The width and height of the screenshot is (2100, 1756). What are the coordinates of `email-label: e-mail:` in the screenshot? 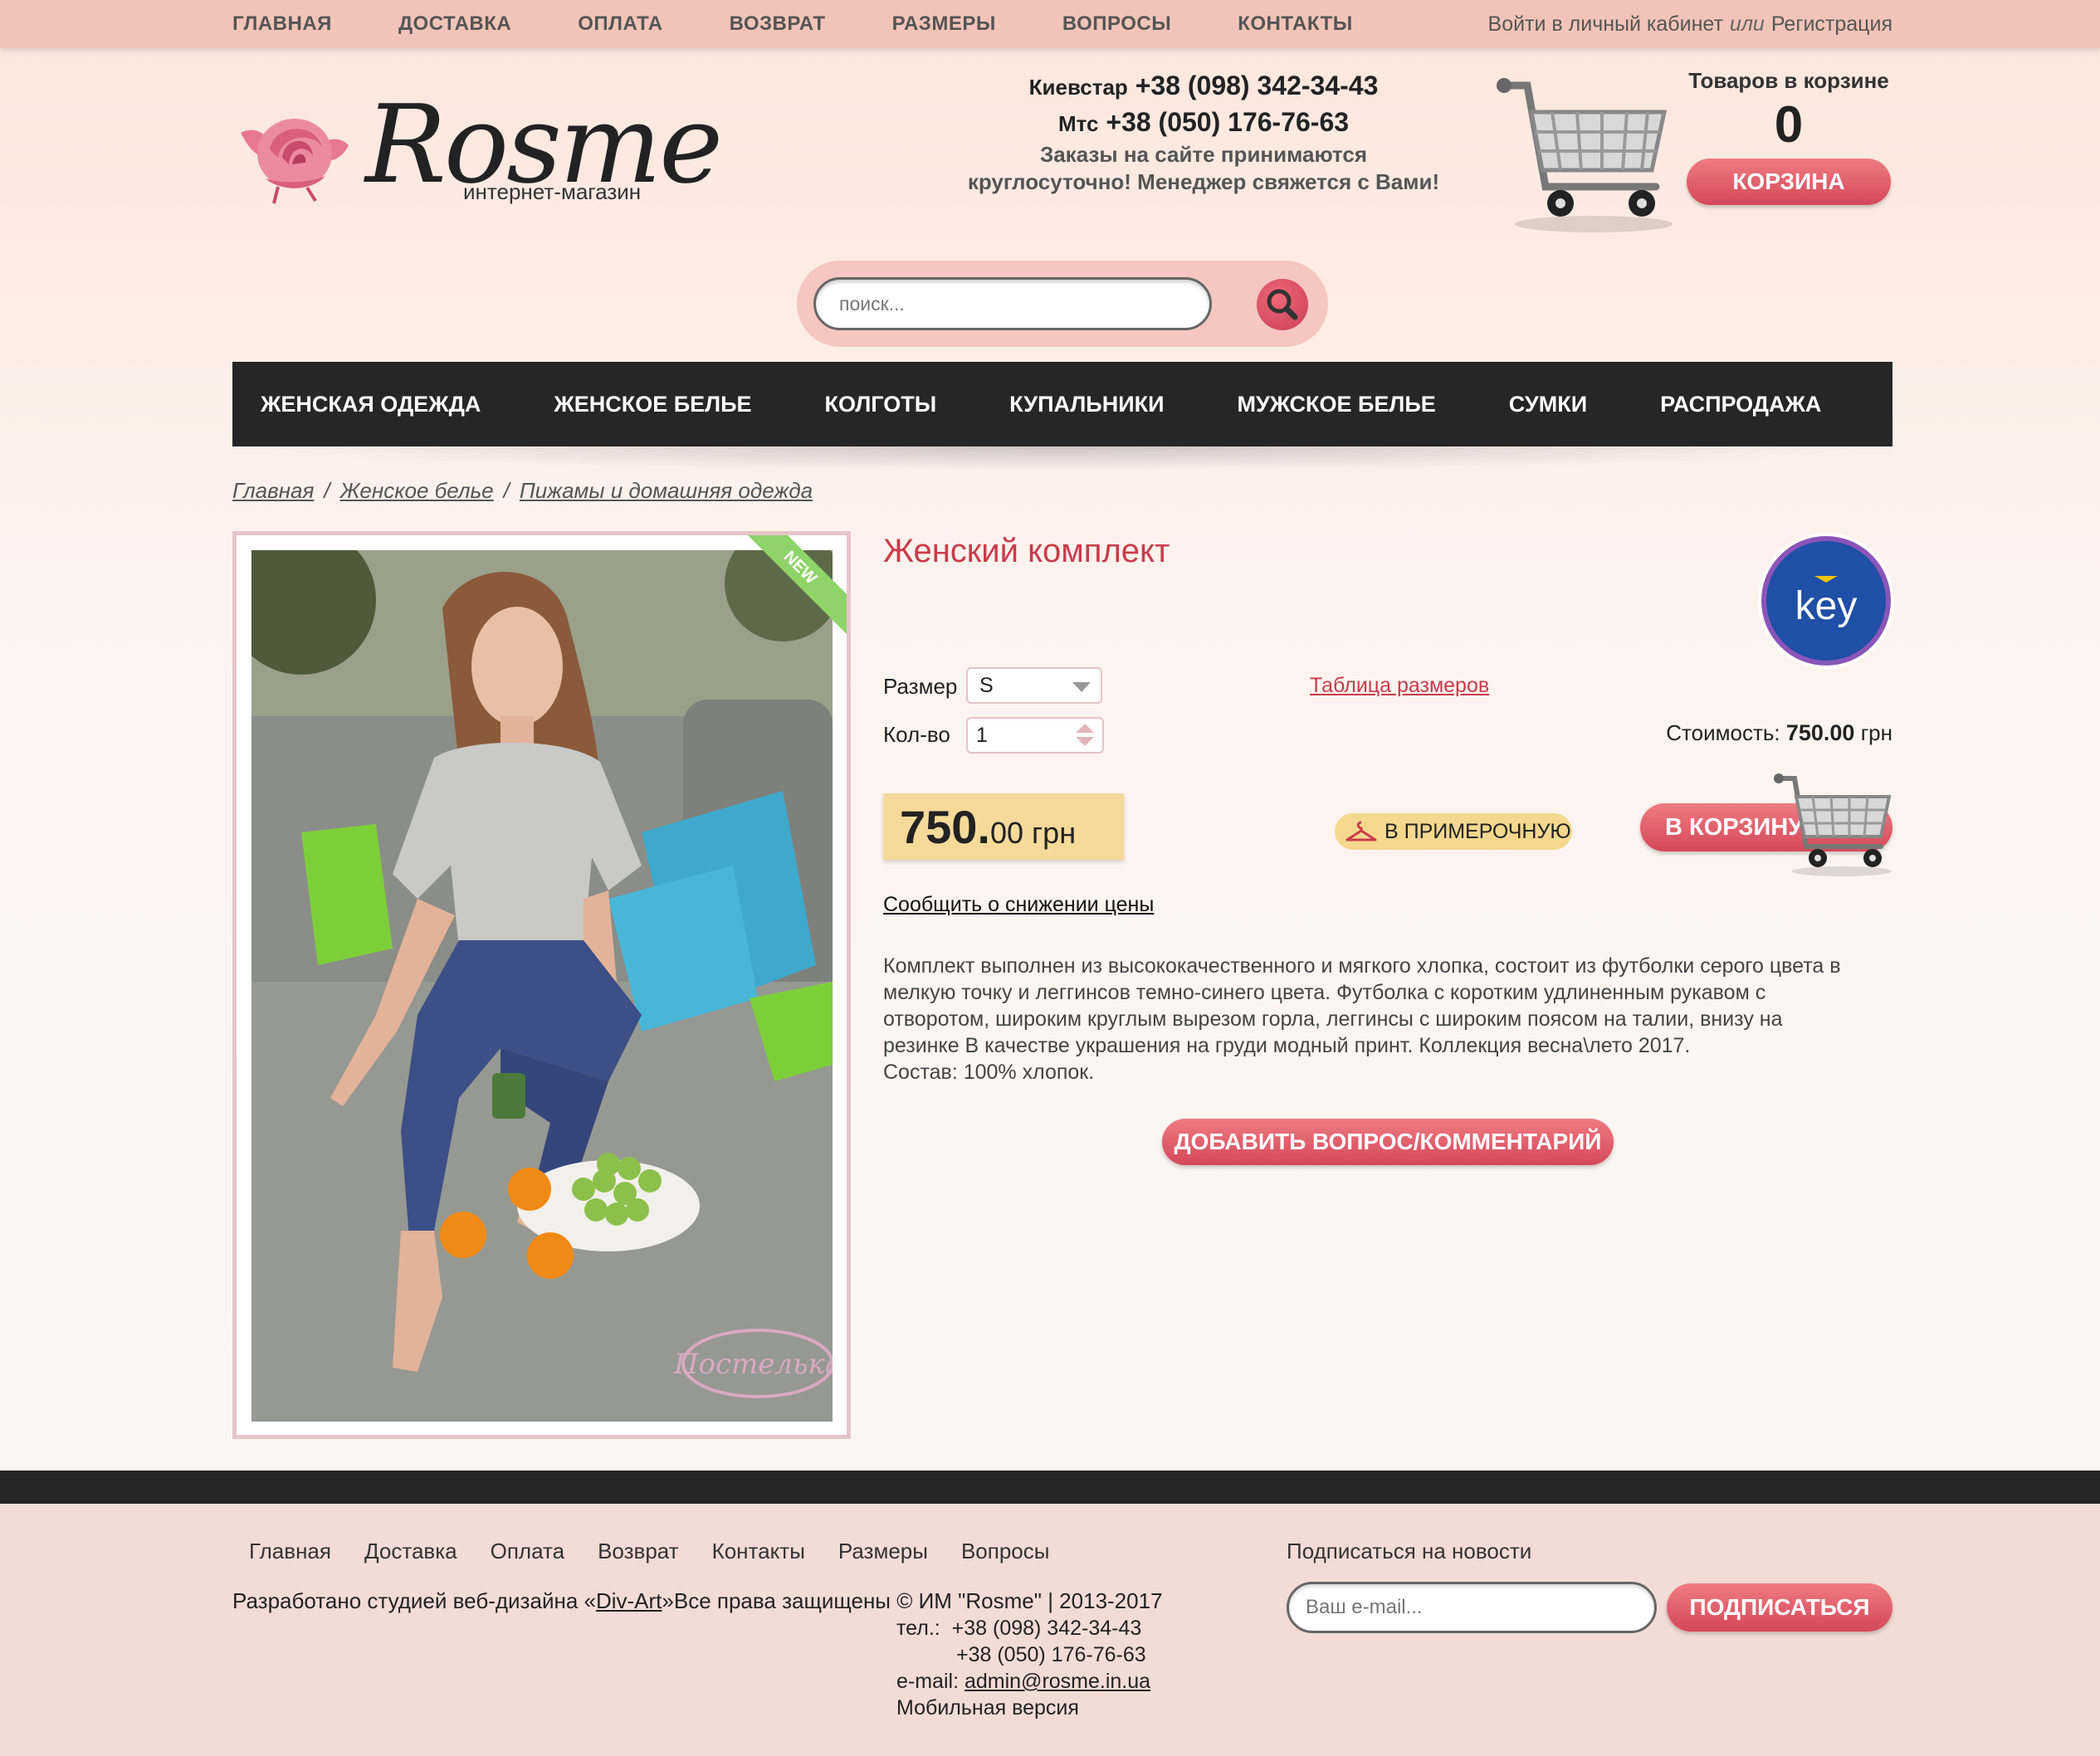 It's located at (928, 1682).